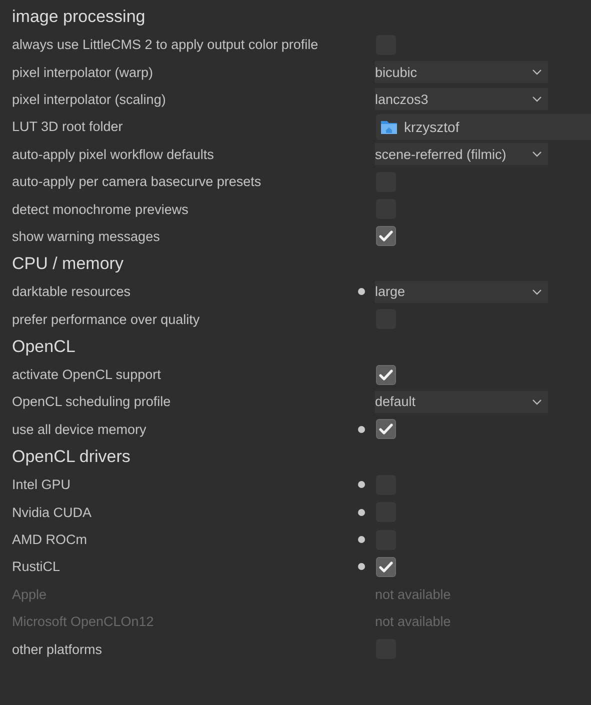 The height and width of the screenshot is (705, 591). Describe the element at coordinates (86, 236) in the screenshot. I see `setting-label: show warning messages` at that location.